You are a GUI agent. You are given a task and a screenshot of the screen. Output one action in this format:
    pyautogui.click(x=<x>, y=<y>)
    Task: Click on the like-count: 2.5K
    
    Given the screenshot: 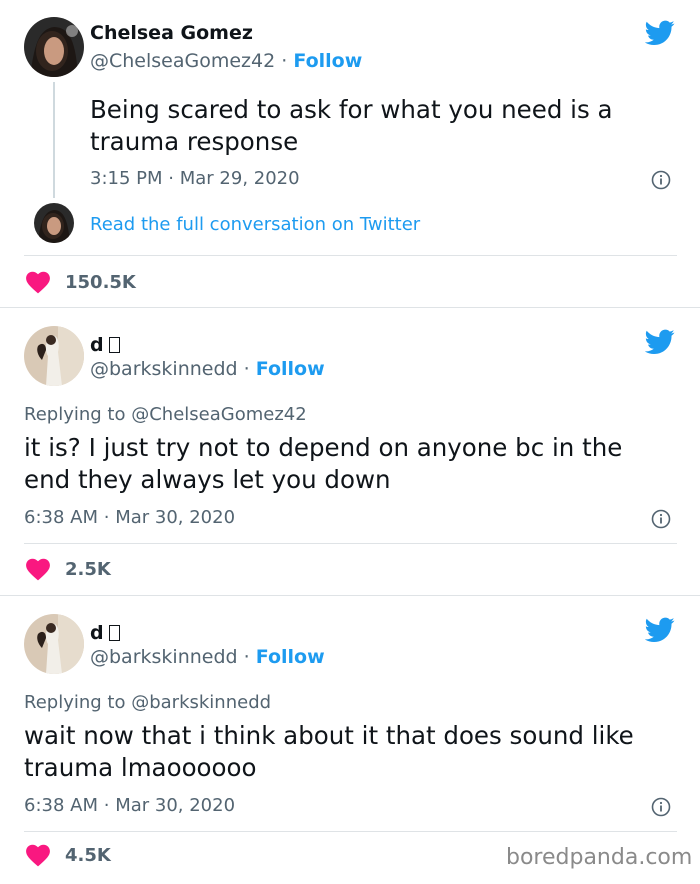 What is the action you would take?
    pyautogui.click(x=88, y=569)
    